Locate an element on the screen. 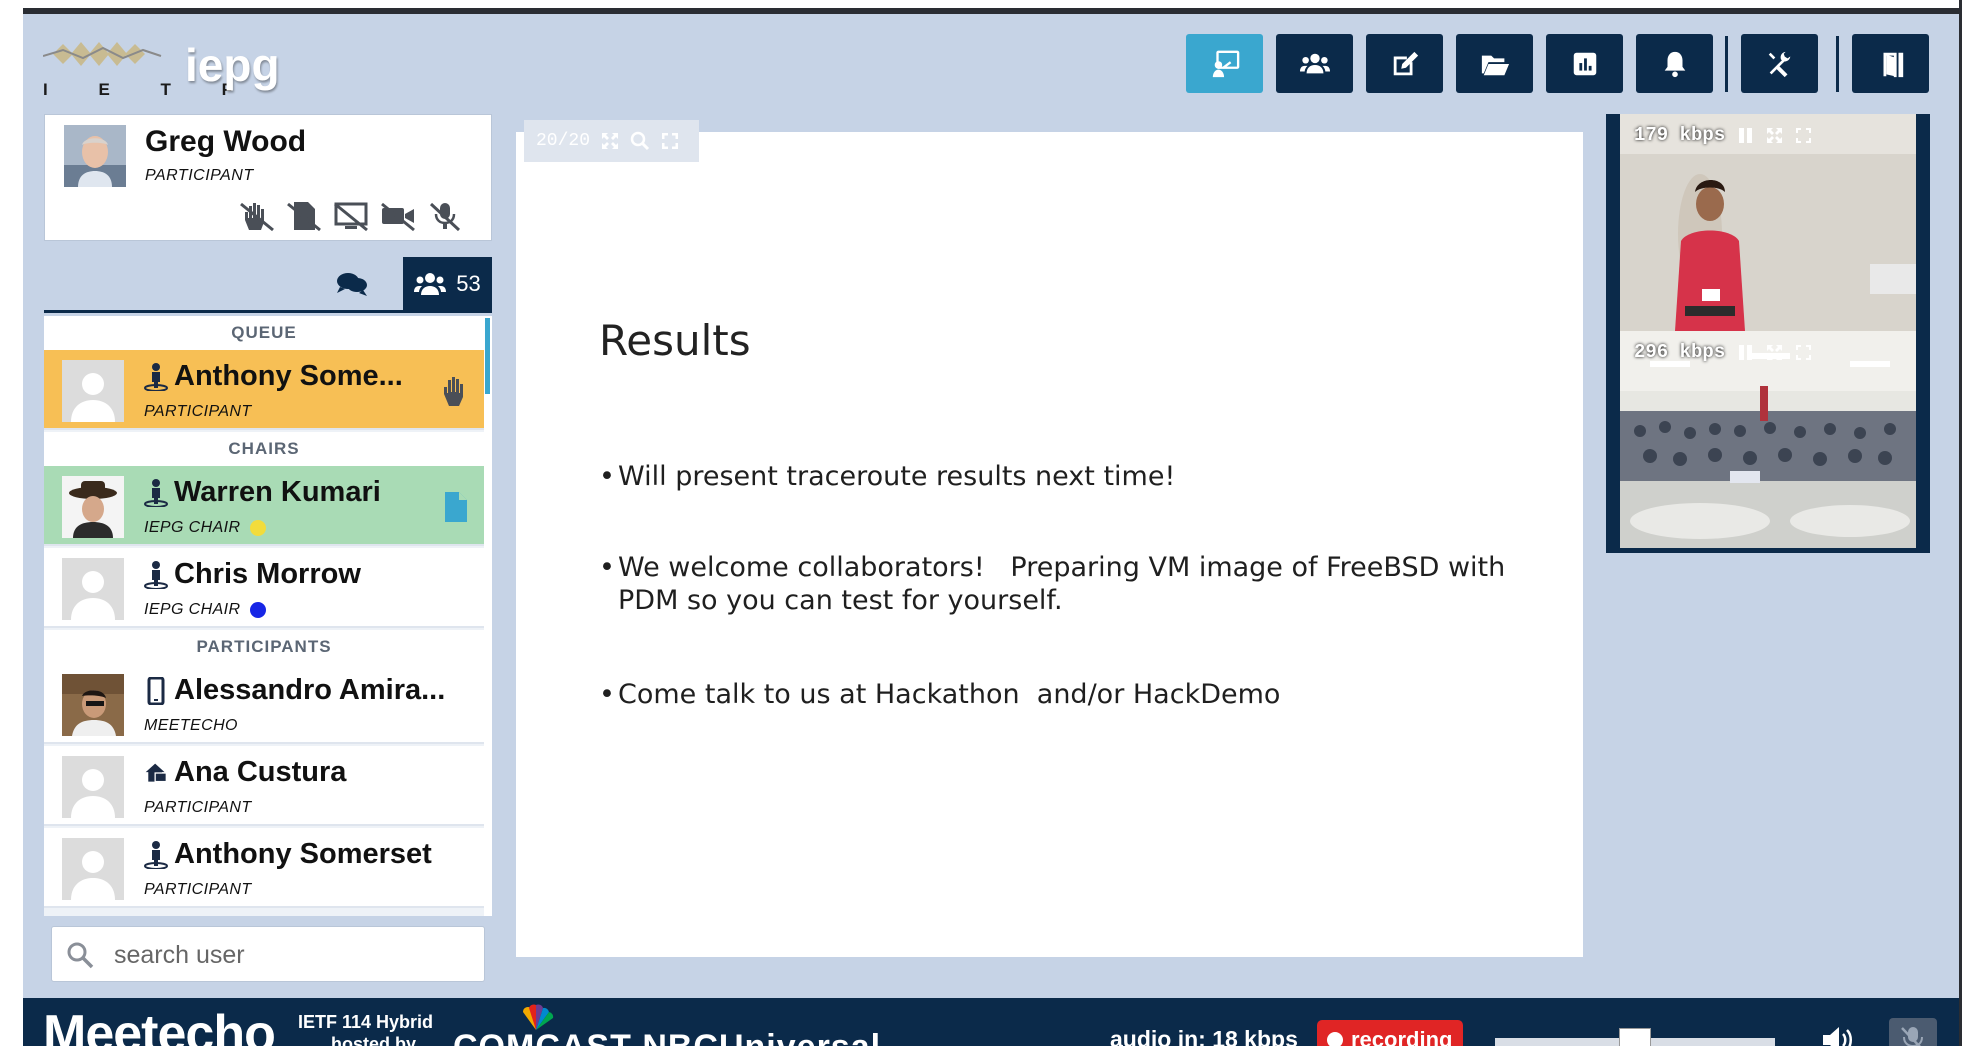  raised-hand-icon is located at coordinates (455, 391).